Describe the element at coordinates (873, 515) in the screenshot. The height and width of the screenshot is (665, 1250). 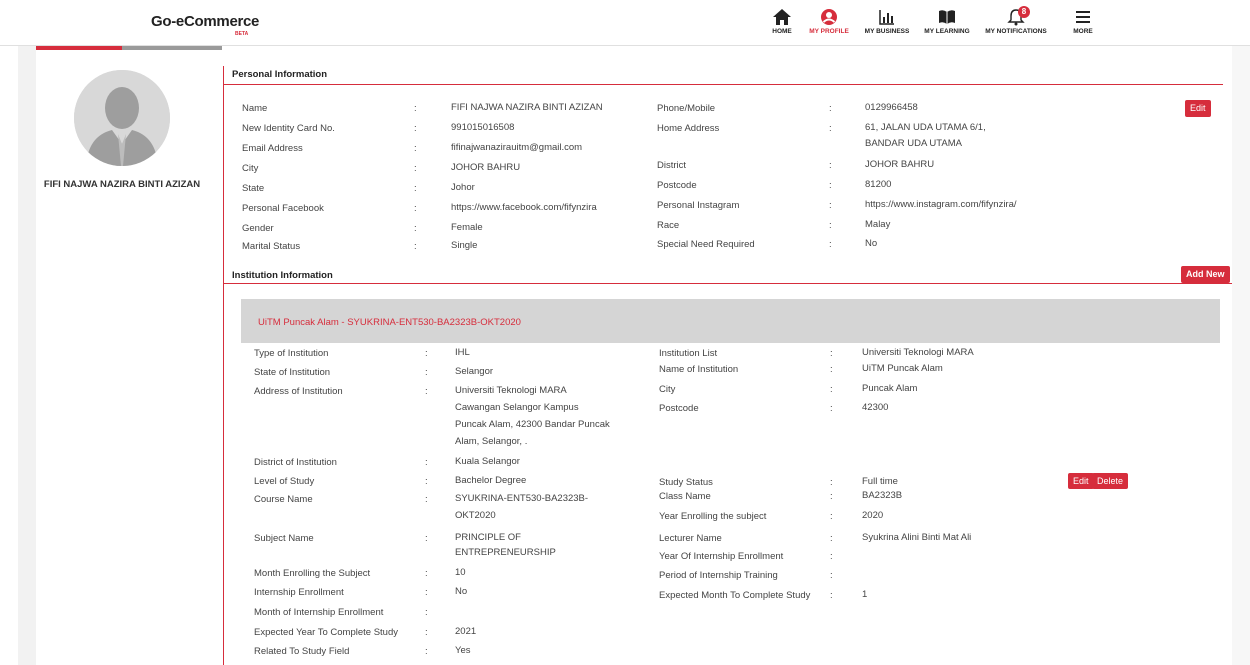
I see `field-value: 2020` at that location.